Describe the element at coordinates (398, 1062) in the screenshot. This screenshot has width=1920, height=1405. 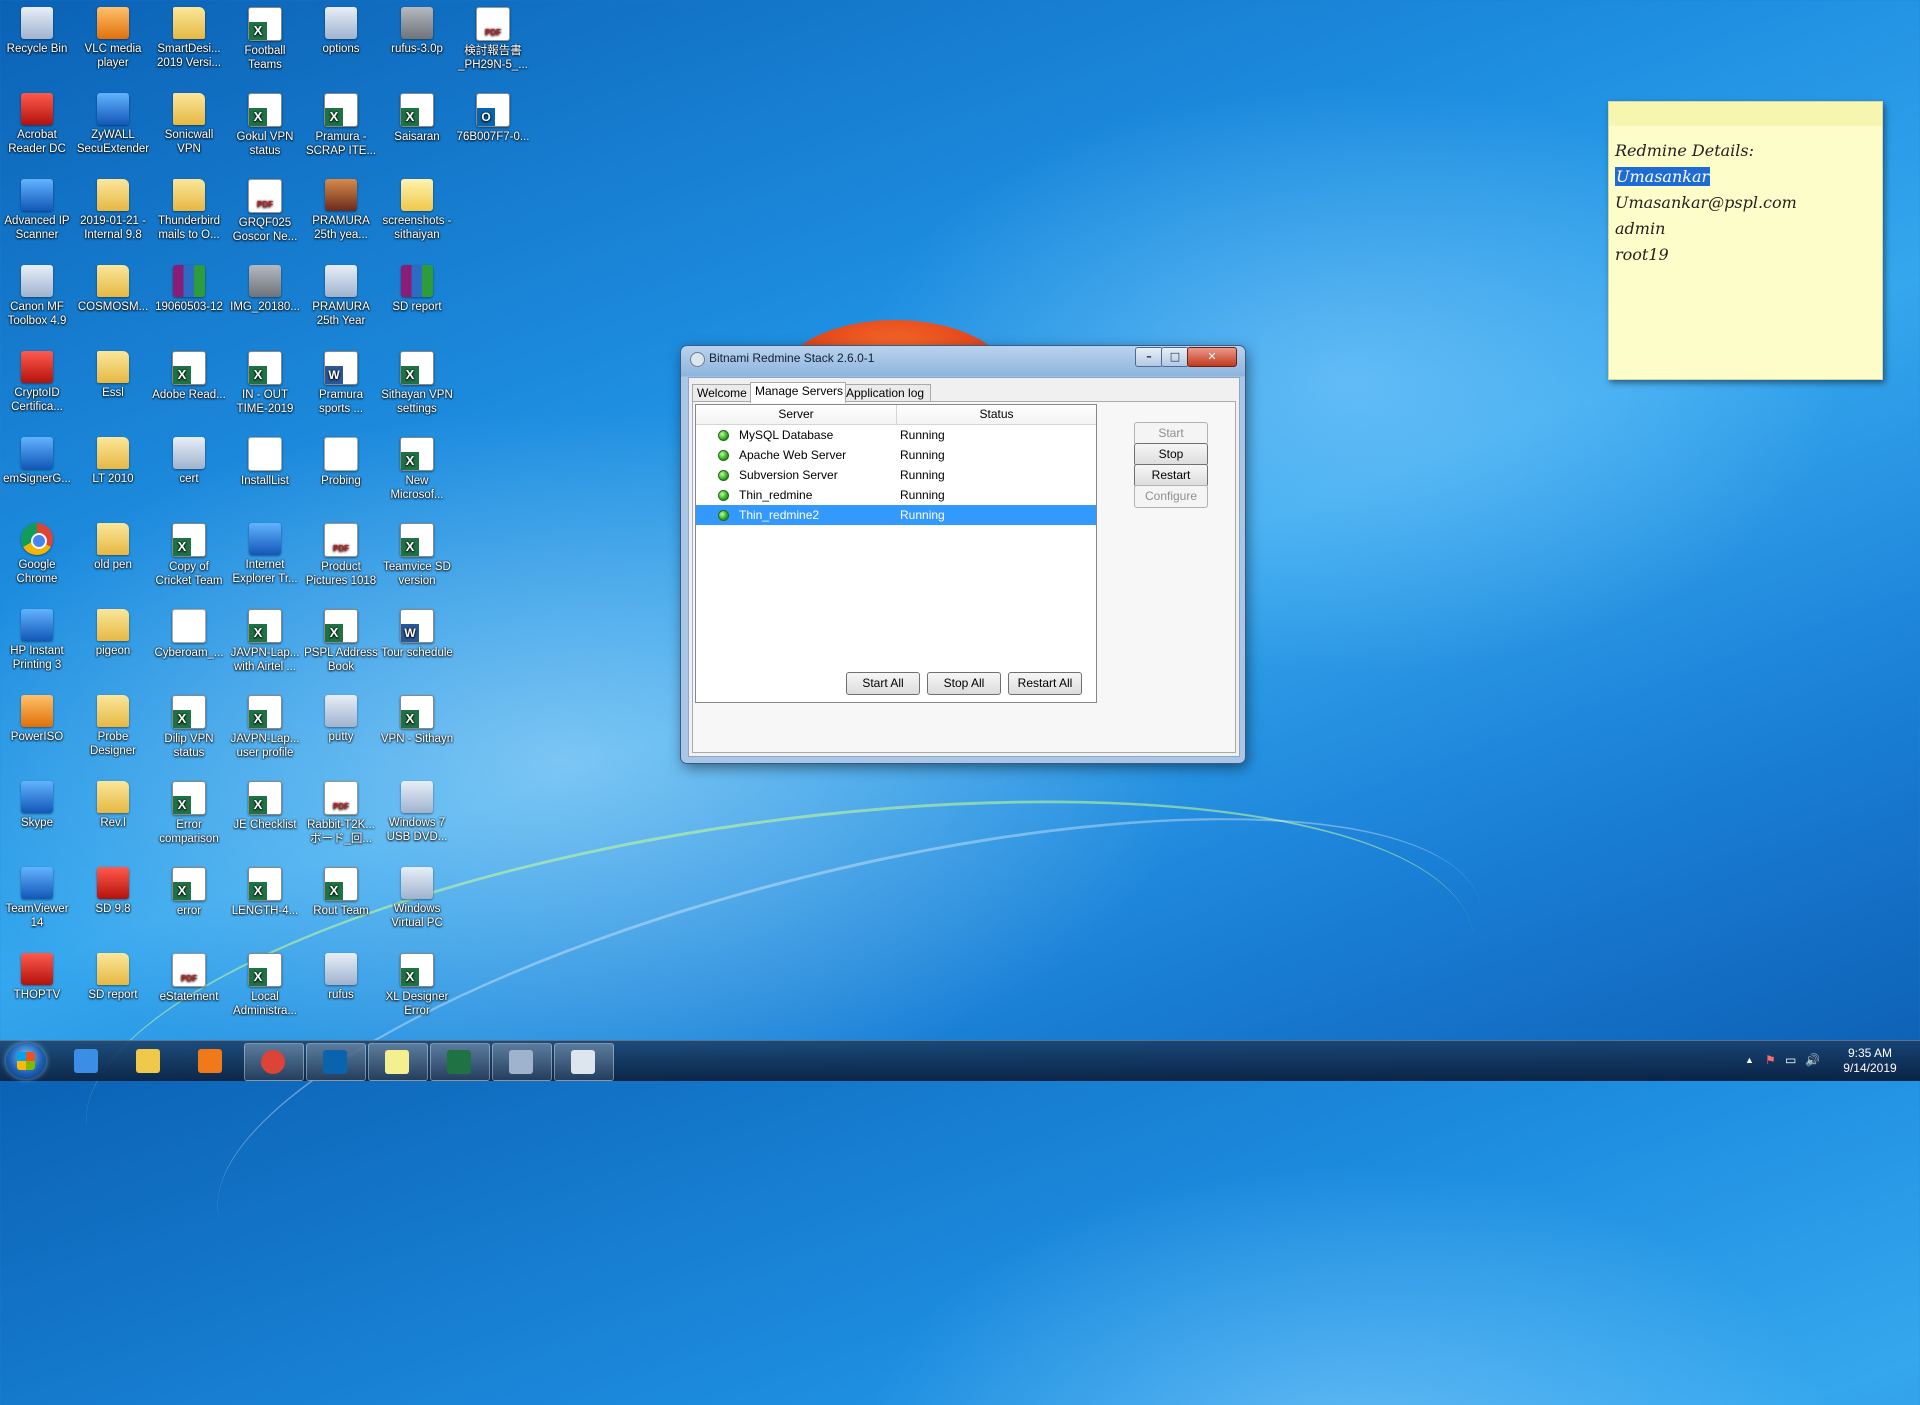
I see `taskbar-sticky-notes` at that location.